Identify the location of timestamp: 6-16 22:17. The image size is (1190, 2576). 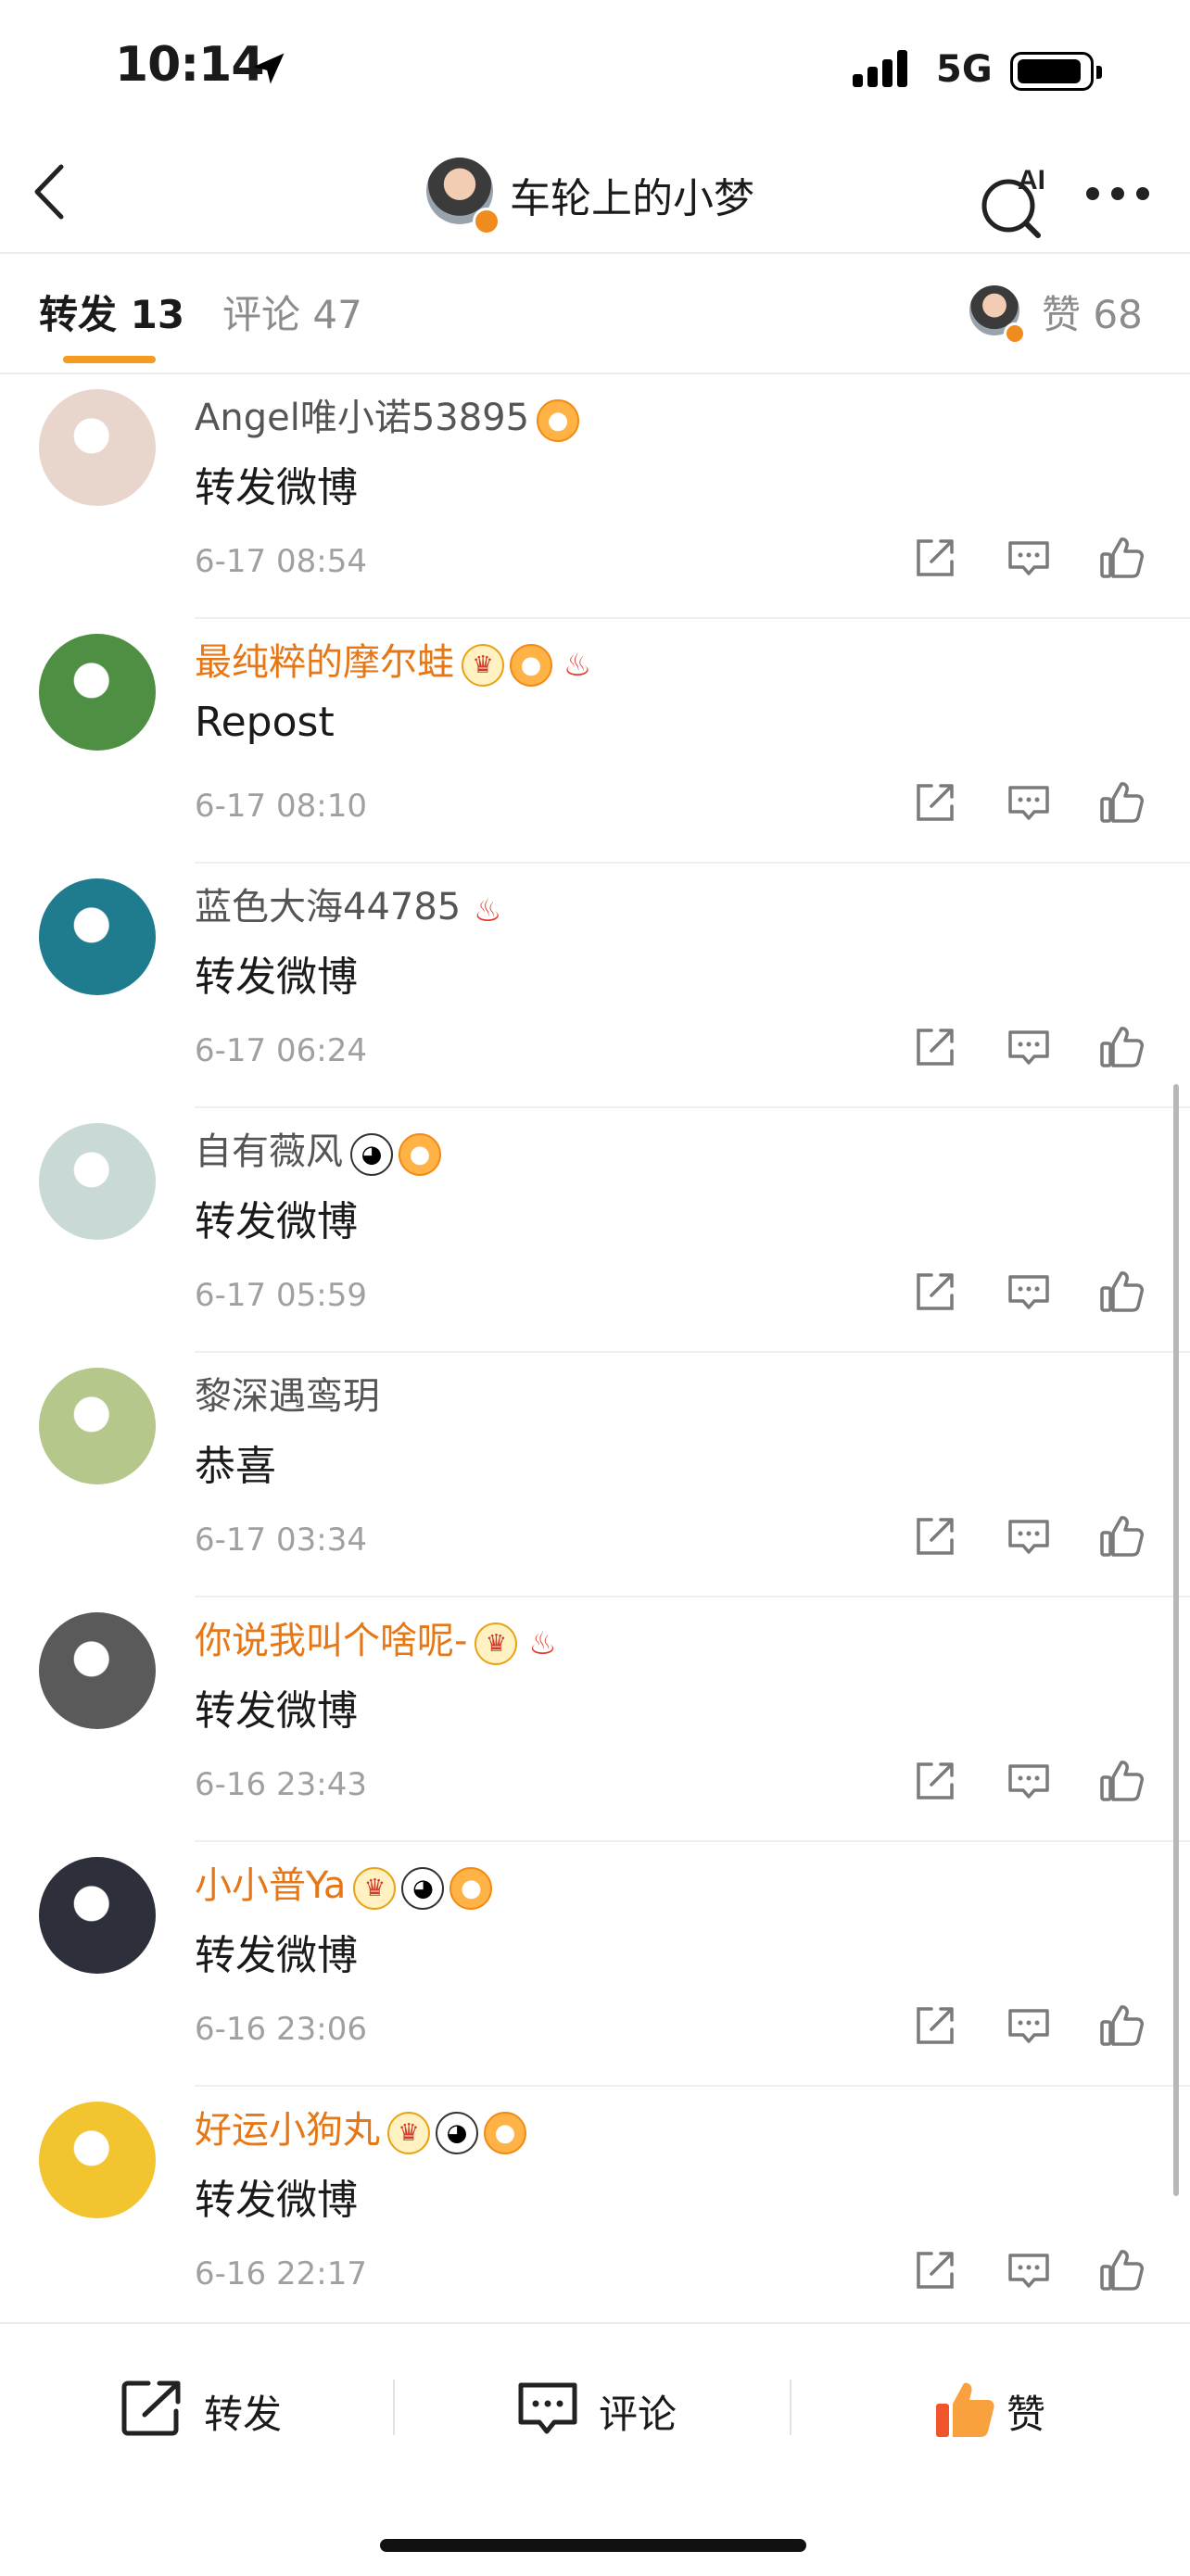
(281, 2274).